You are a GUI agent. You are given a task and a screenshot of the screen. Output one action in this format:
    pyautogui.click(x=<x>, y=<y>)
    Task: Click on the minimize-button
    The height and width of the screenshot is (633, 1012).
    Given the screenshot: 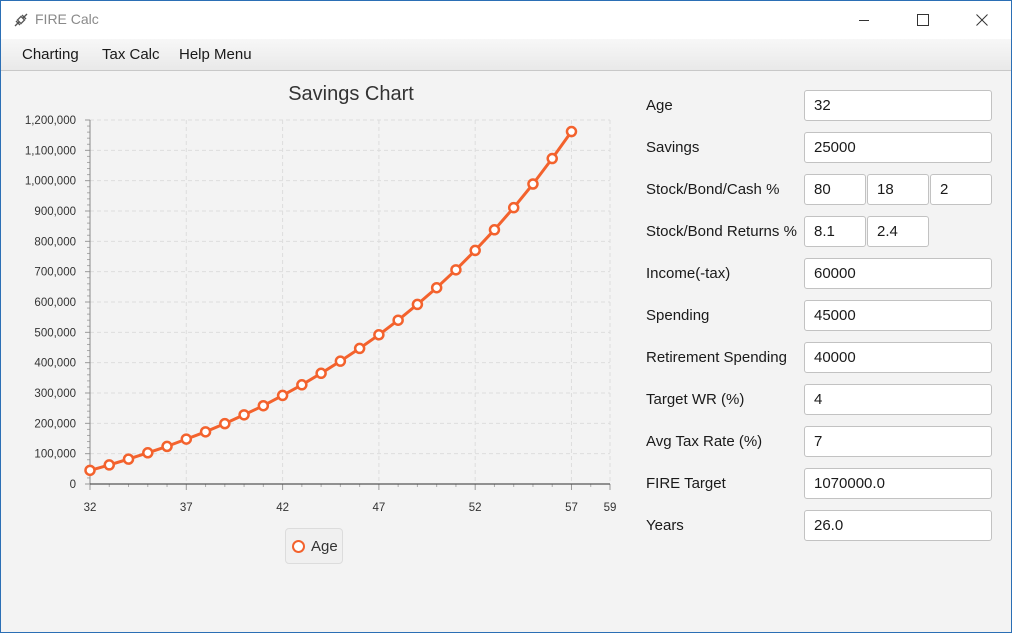 What is the action you would take?
    pyautogui.click(x=864, y=20)
    